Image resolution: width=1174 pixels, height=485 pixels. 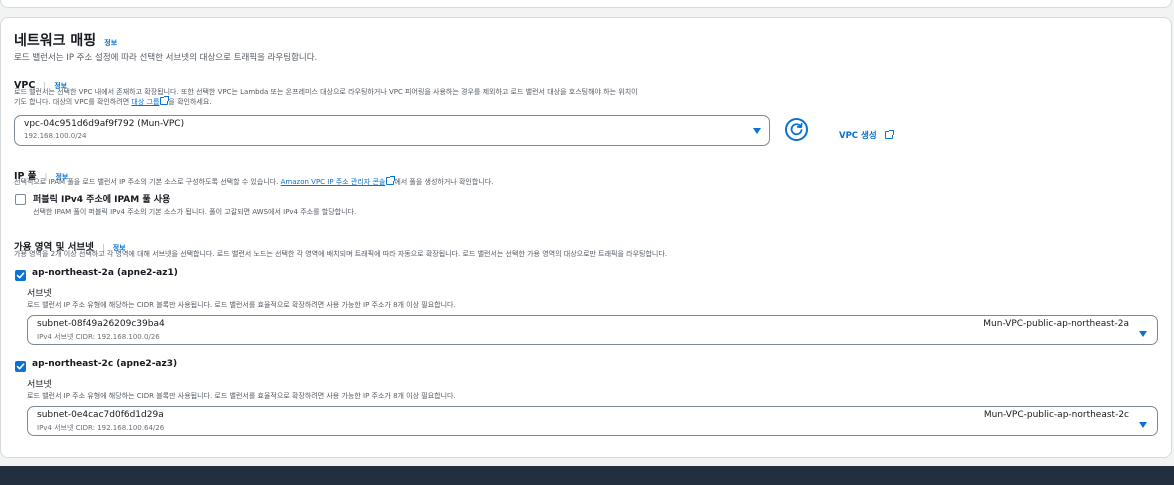 I want to click on subnet-label-2c: 서브넷, so click(x=39, y=385).